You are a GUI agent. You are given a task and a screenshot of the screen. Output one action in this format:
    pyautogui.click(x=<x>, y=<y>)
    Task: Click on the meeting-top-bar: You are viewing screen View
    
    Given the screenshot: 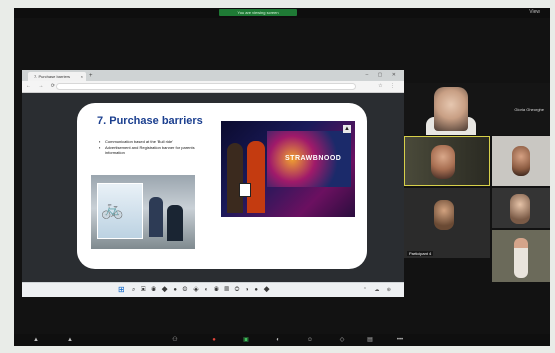 What is the action you would take?
    pyautogui.click(x=282, y=13)
    